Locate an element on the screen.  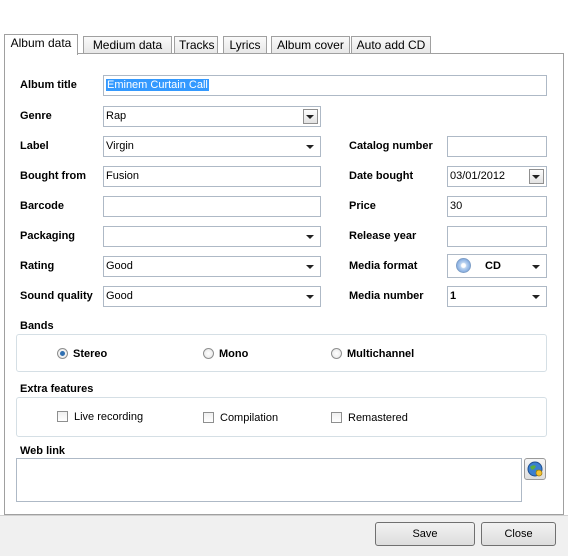
tab-lyrics: Lyrics is located at coordinates (245, 45).